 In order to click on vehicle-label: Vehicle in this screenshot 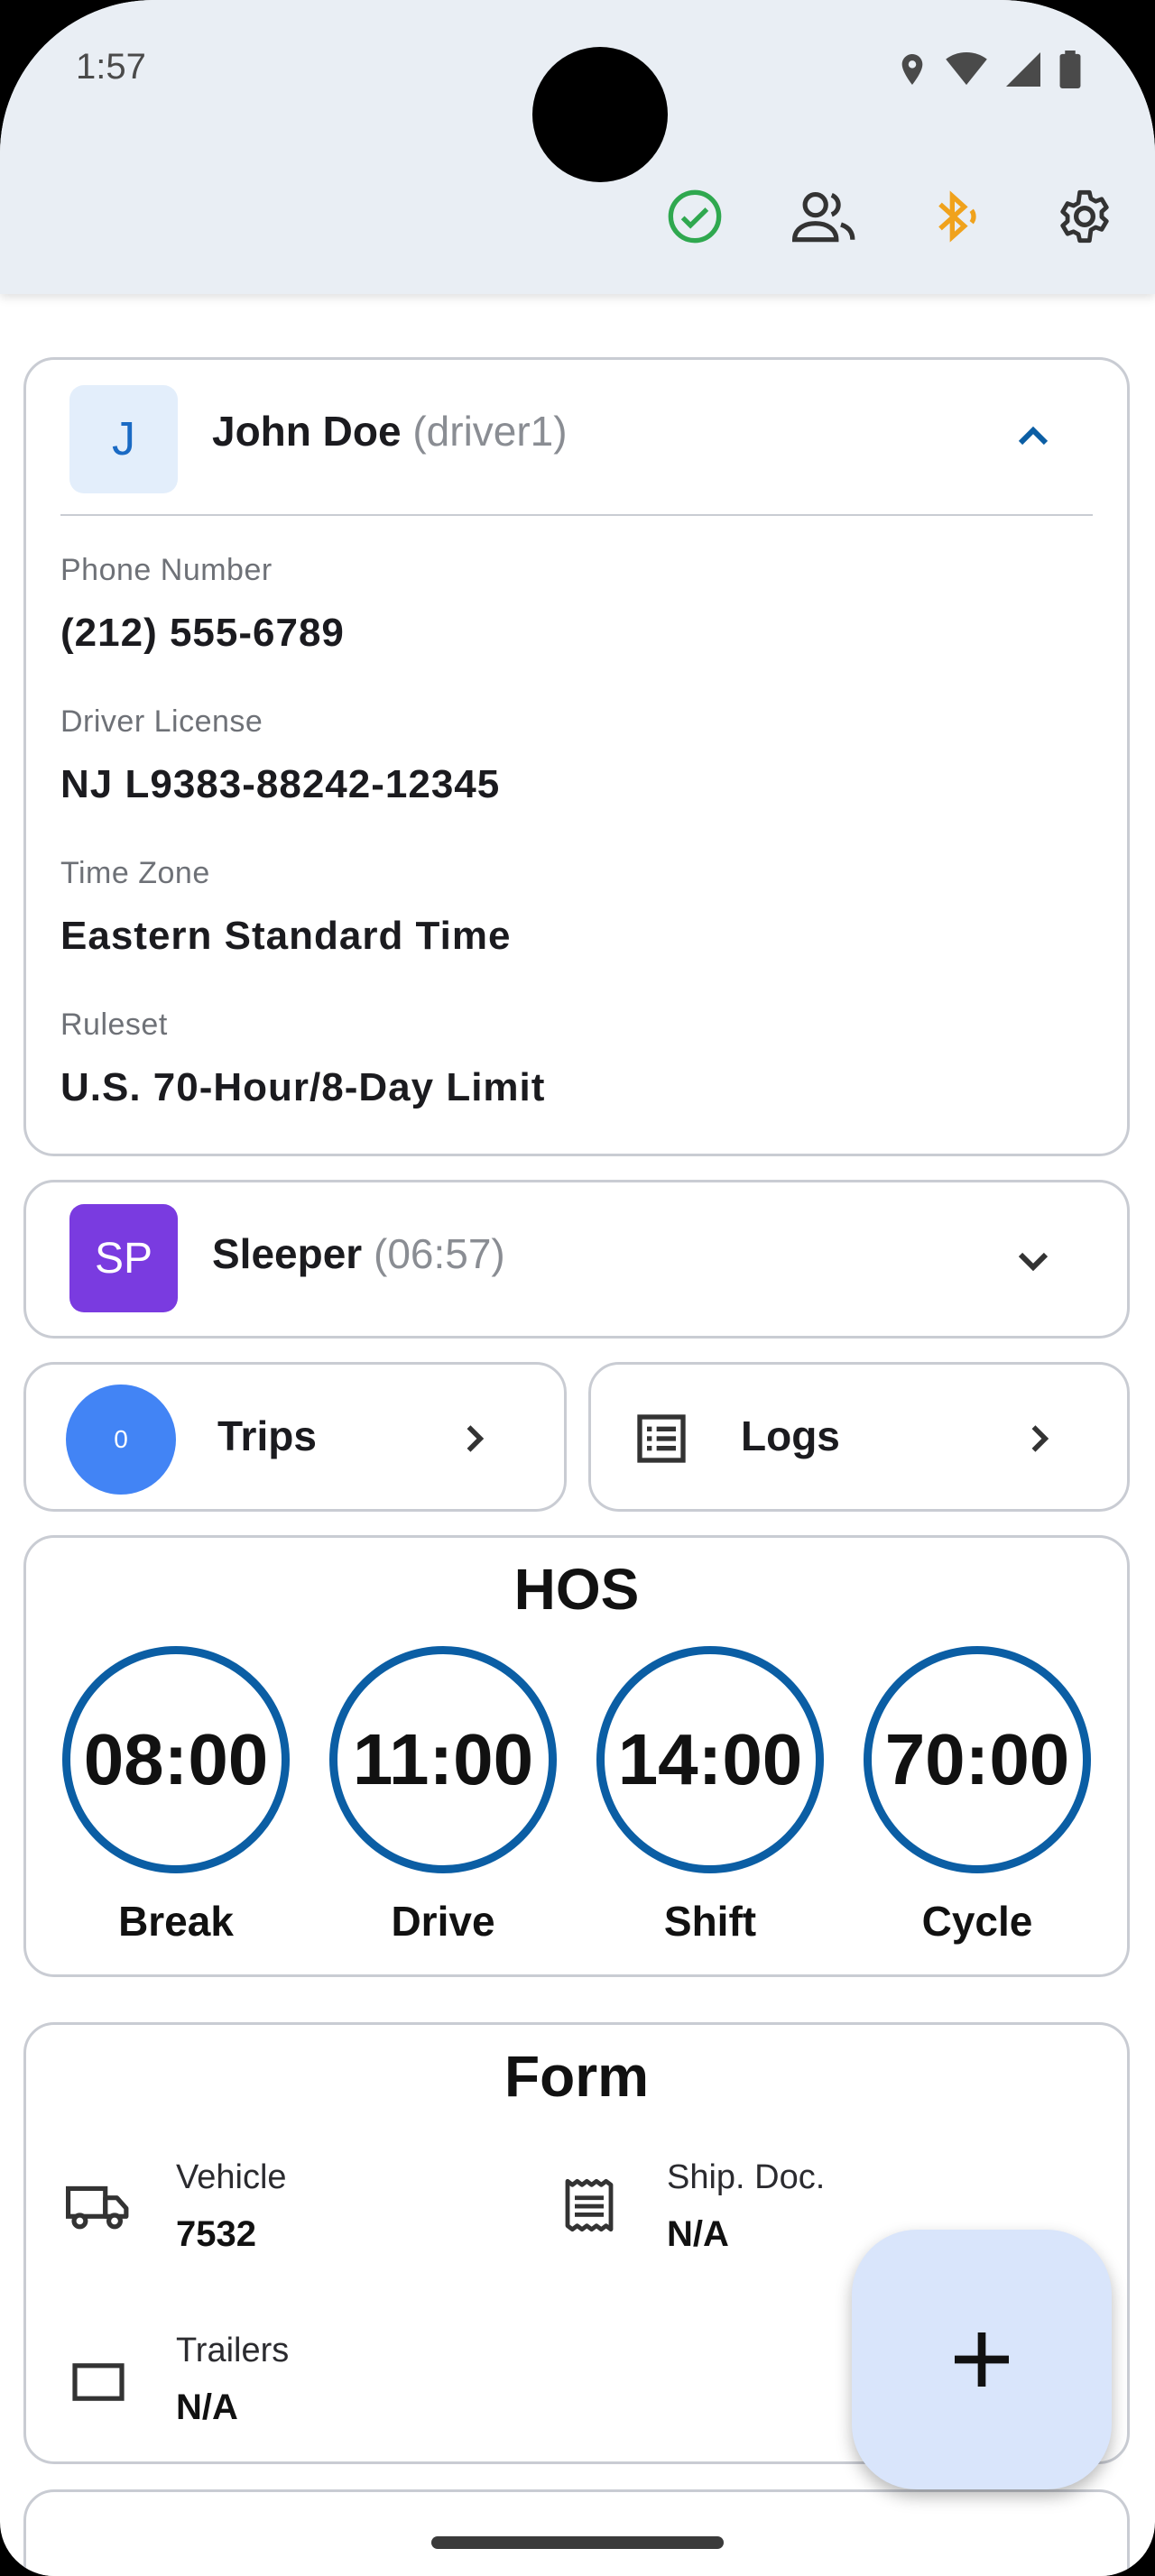, I will do `click(232, 2177)`.